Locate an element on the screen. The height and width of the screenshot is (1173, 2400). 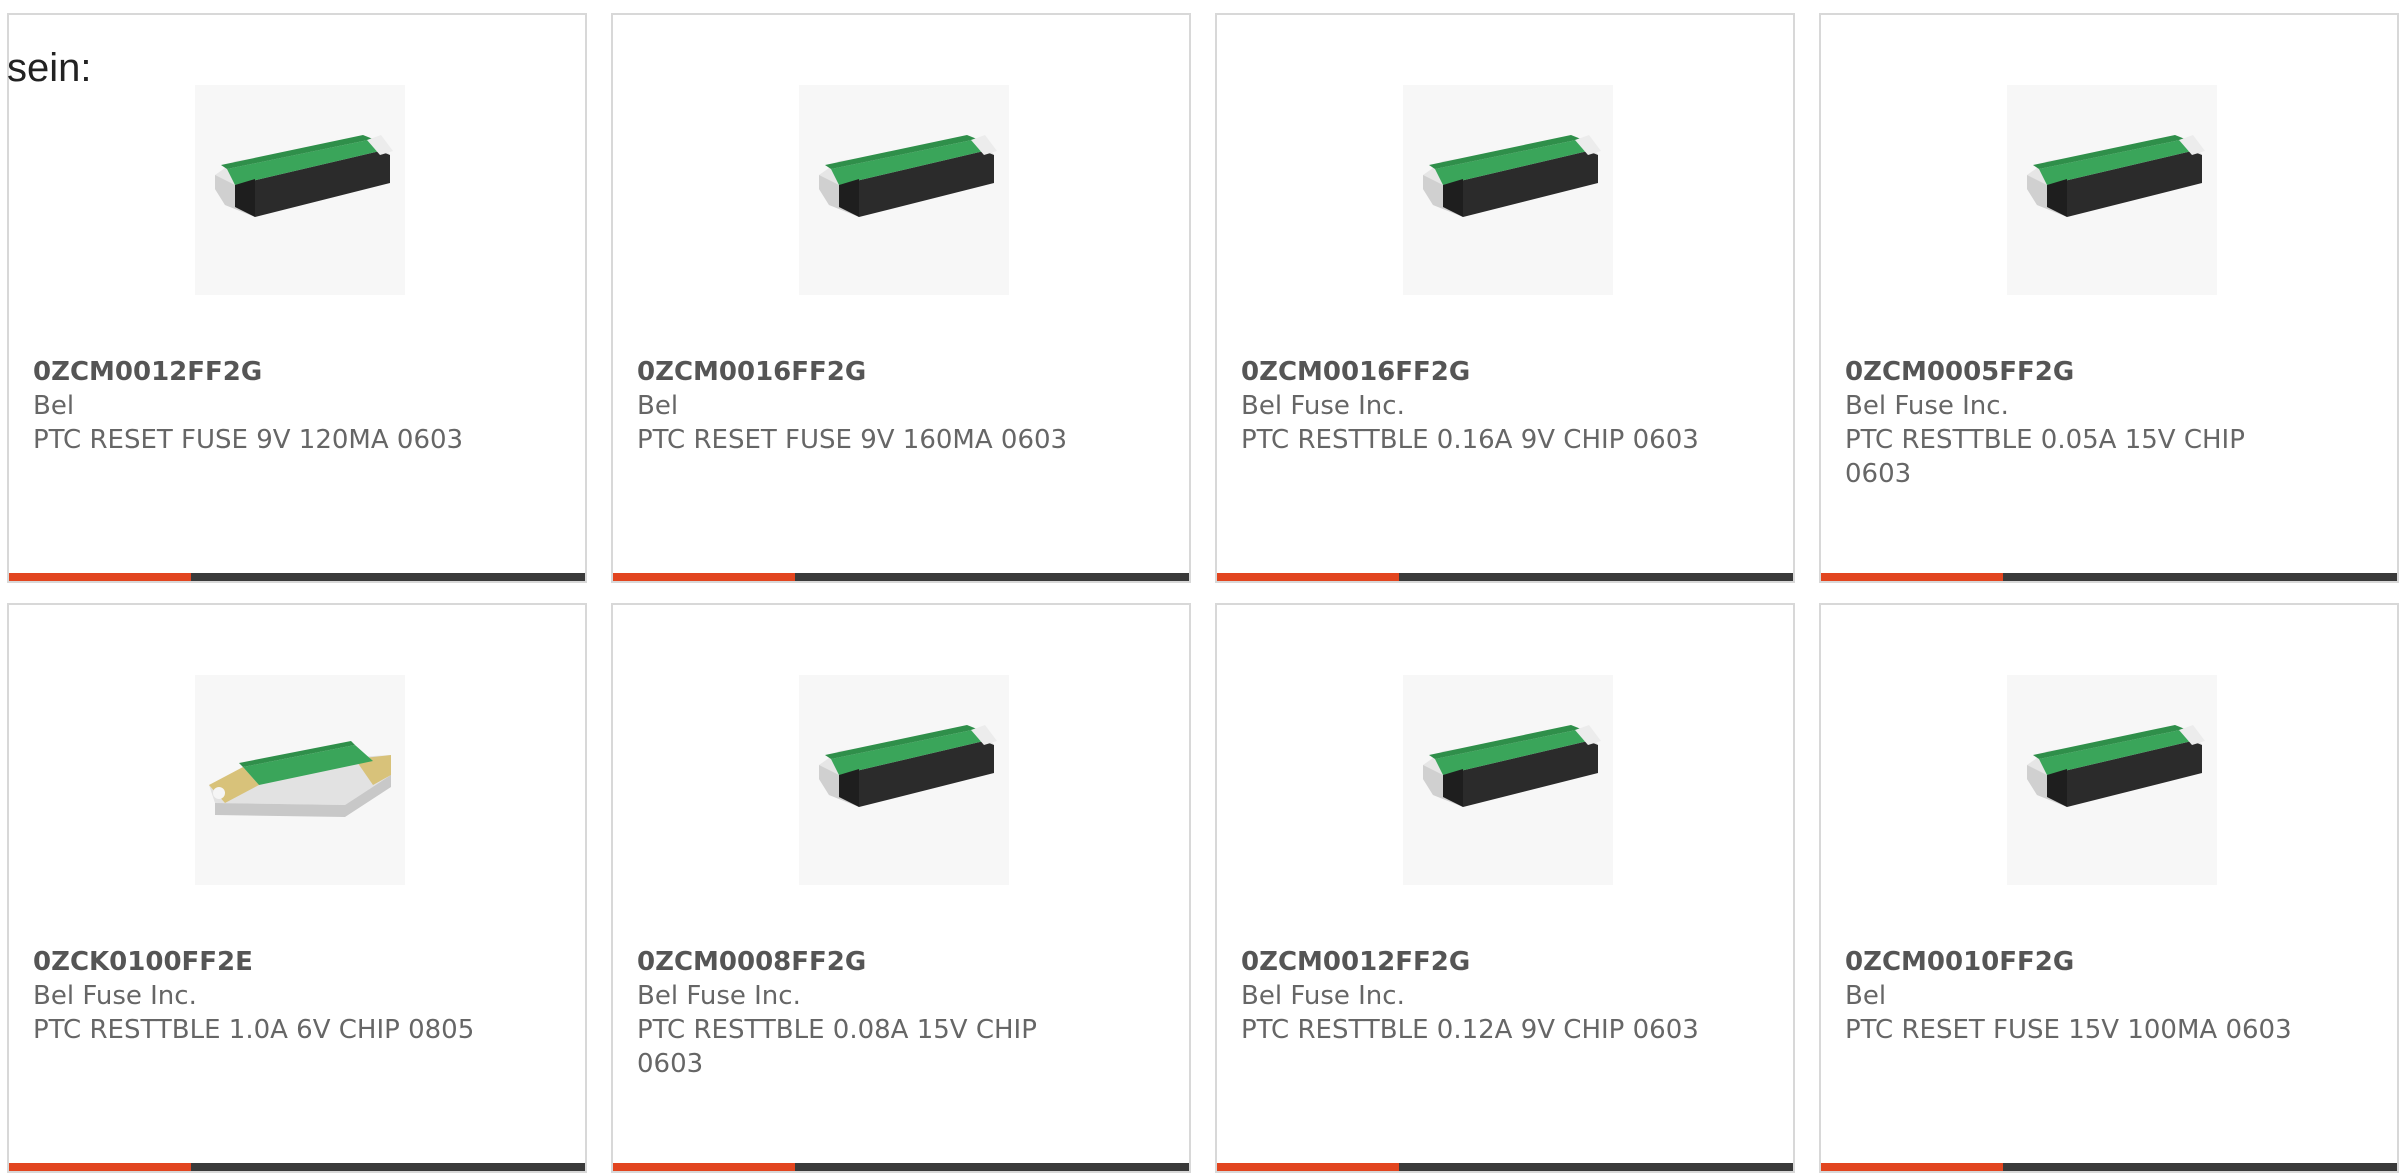
product-description: PTC RESTTBLE 0.08A 15V CHIP 0603 is located at coordinates (837, 1047).